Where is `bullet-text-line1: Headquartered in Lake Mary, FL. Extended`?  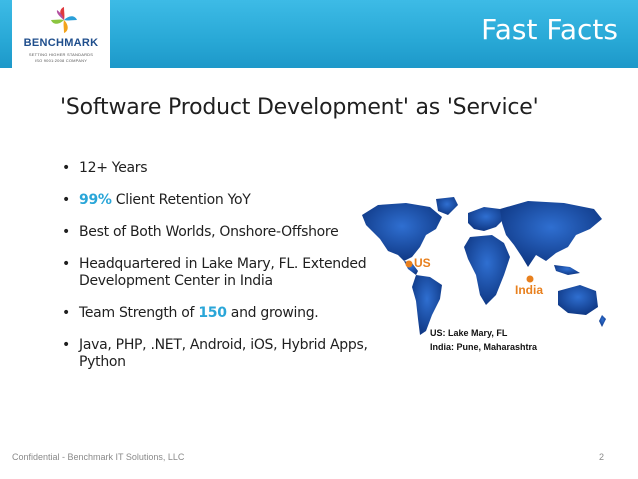
bullet-text-line1: Headquartered in Lake Mary, FL. Extended is located at coordinates (223, 264).